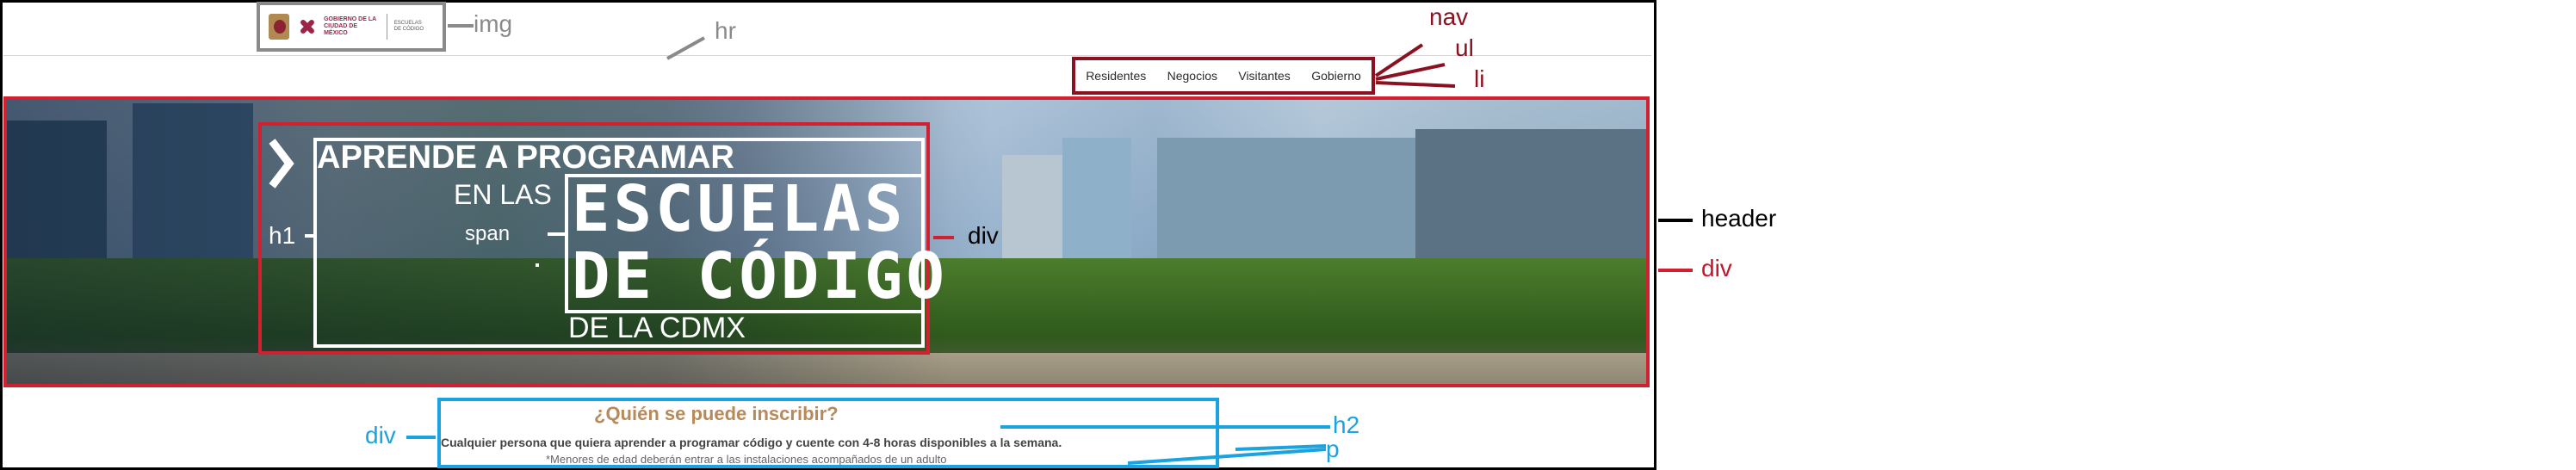 The width and height of the screenshot is (2576, 470). What do you see at coordinates (726, 30) in the screenshot?
I see `hr-annotation: hr` at bounding box center [726, 30].